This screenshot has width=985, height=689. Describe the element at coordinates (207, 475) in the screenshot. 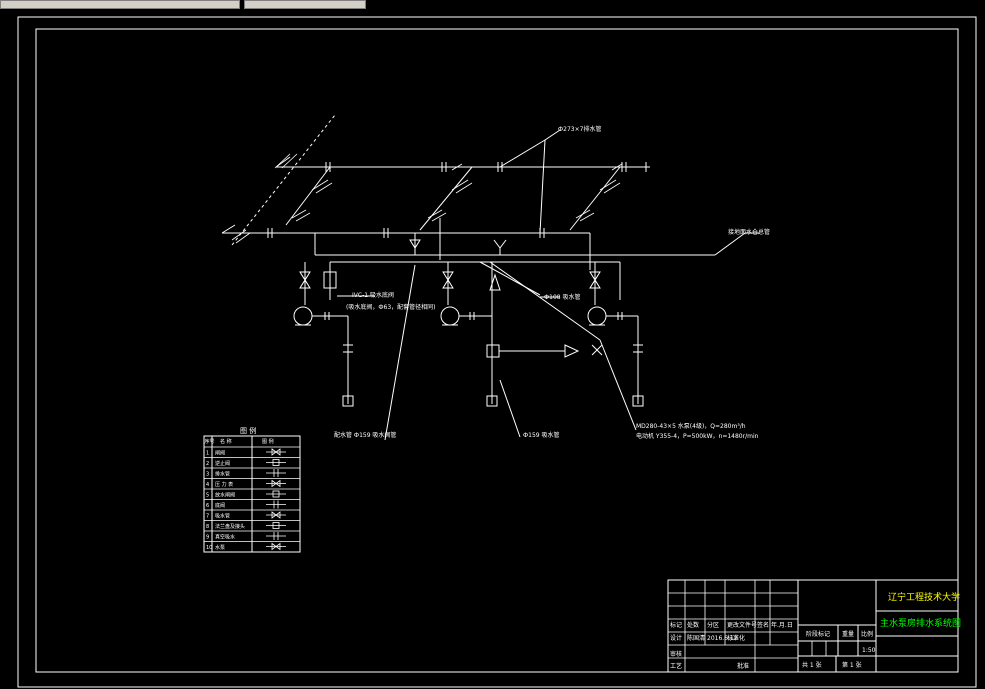

I see `legend-row-no: 3` at that location.